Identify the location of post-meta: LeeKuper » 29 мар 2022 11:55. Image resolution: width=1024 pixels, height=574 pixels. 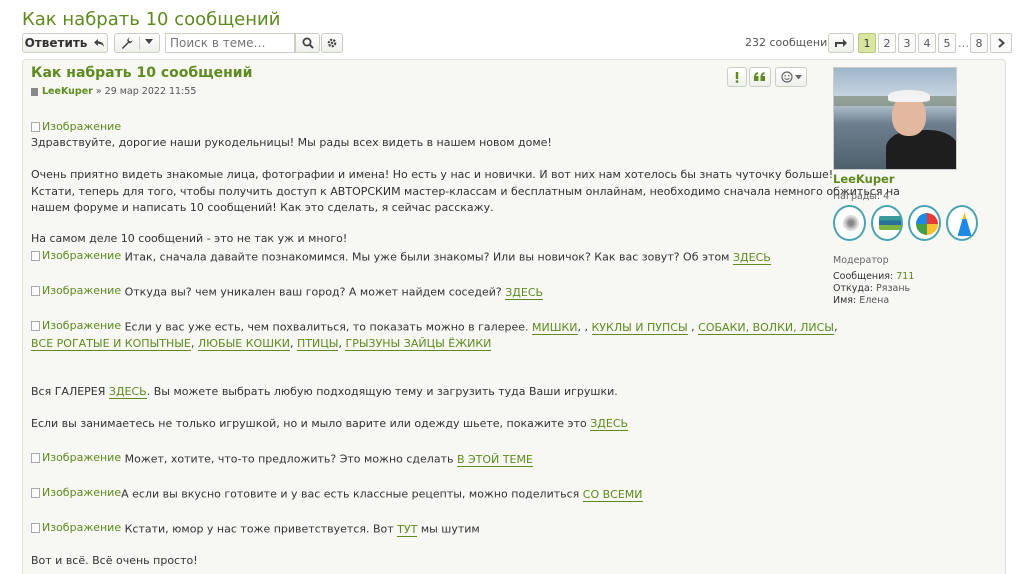
(113, 91).